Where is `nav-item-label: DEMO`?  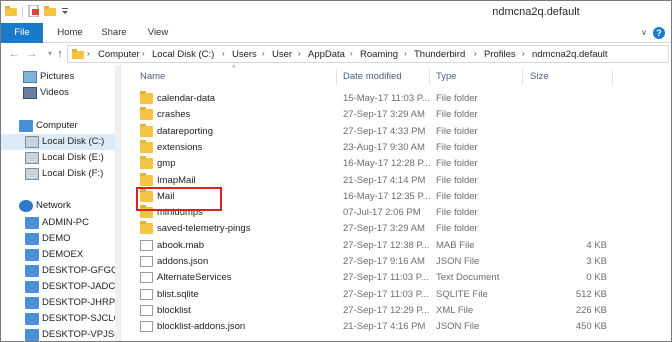
nav-item-label: DEMO is located at coordinates (56, 238).